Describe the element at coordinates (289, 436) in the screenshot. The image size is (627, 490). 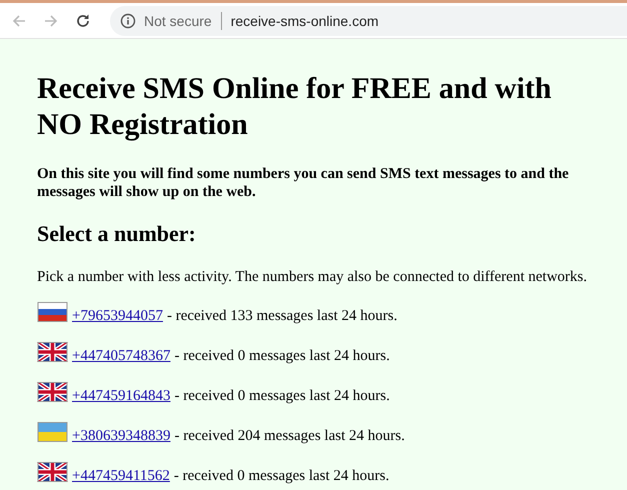
I see `message-count-text: - received 204 messages last 24 hours.` at that location.